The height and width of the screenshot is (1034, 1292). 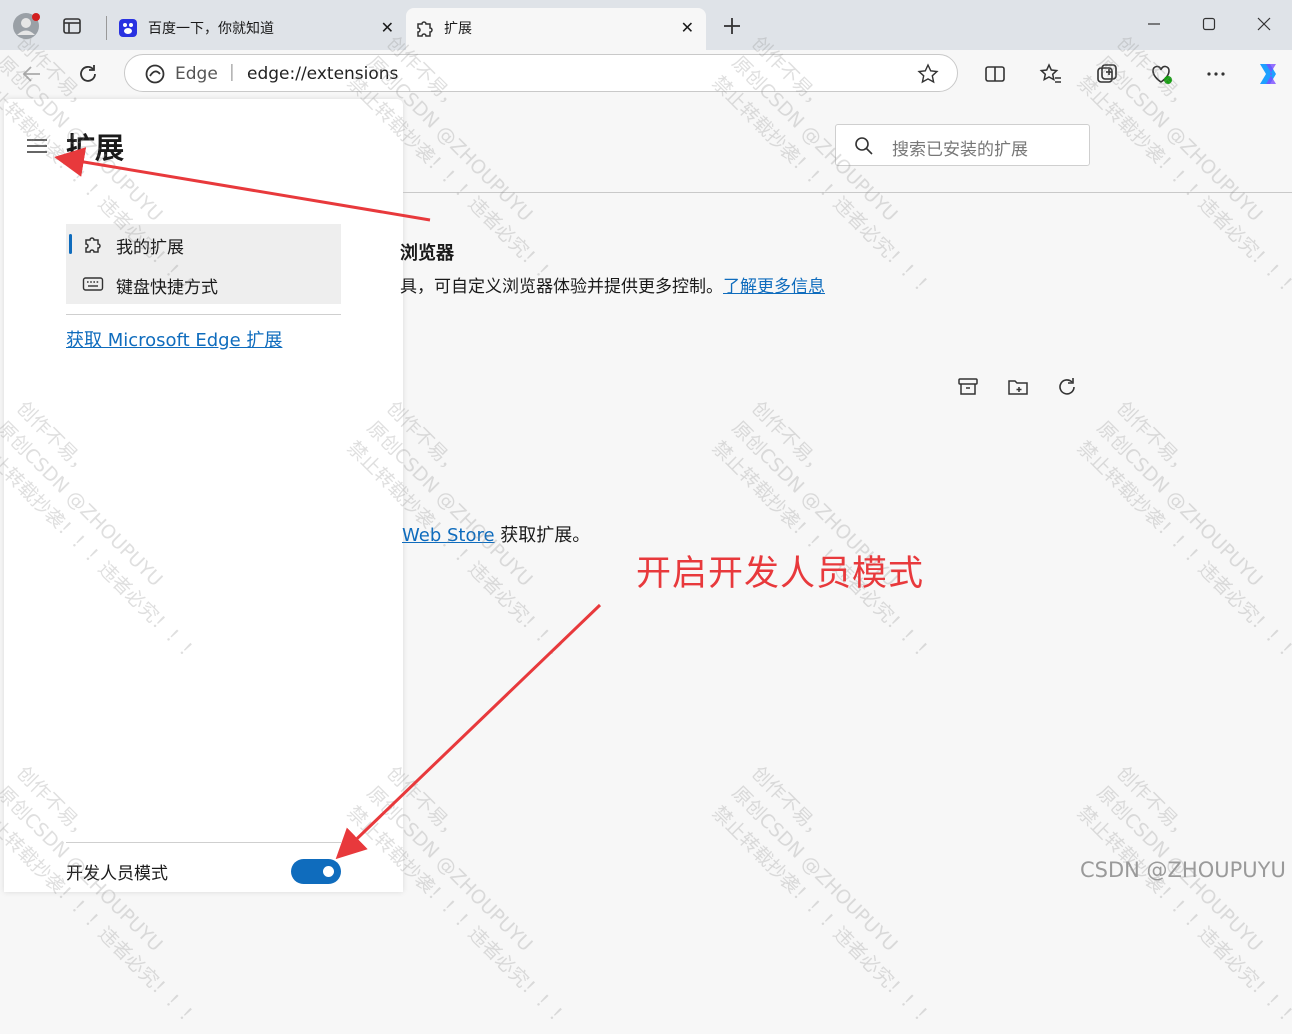 I want to click on title-bar: 百度一下，你就知道 ✕ 扩展 ✕, so click(x=646, y=25).